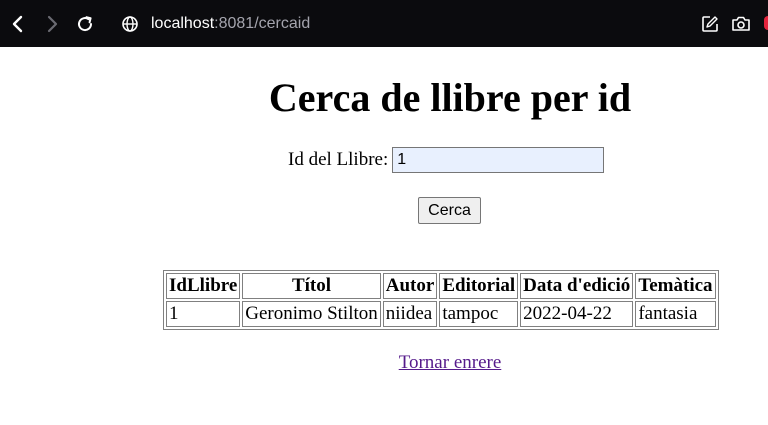  Describe the element at coordinates (262, 23) in the screenshot. I see `url-path: :8081/cercaid` at that location.